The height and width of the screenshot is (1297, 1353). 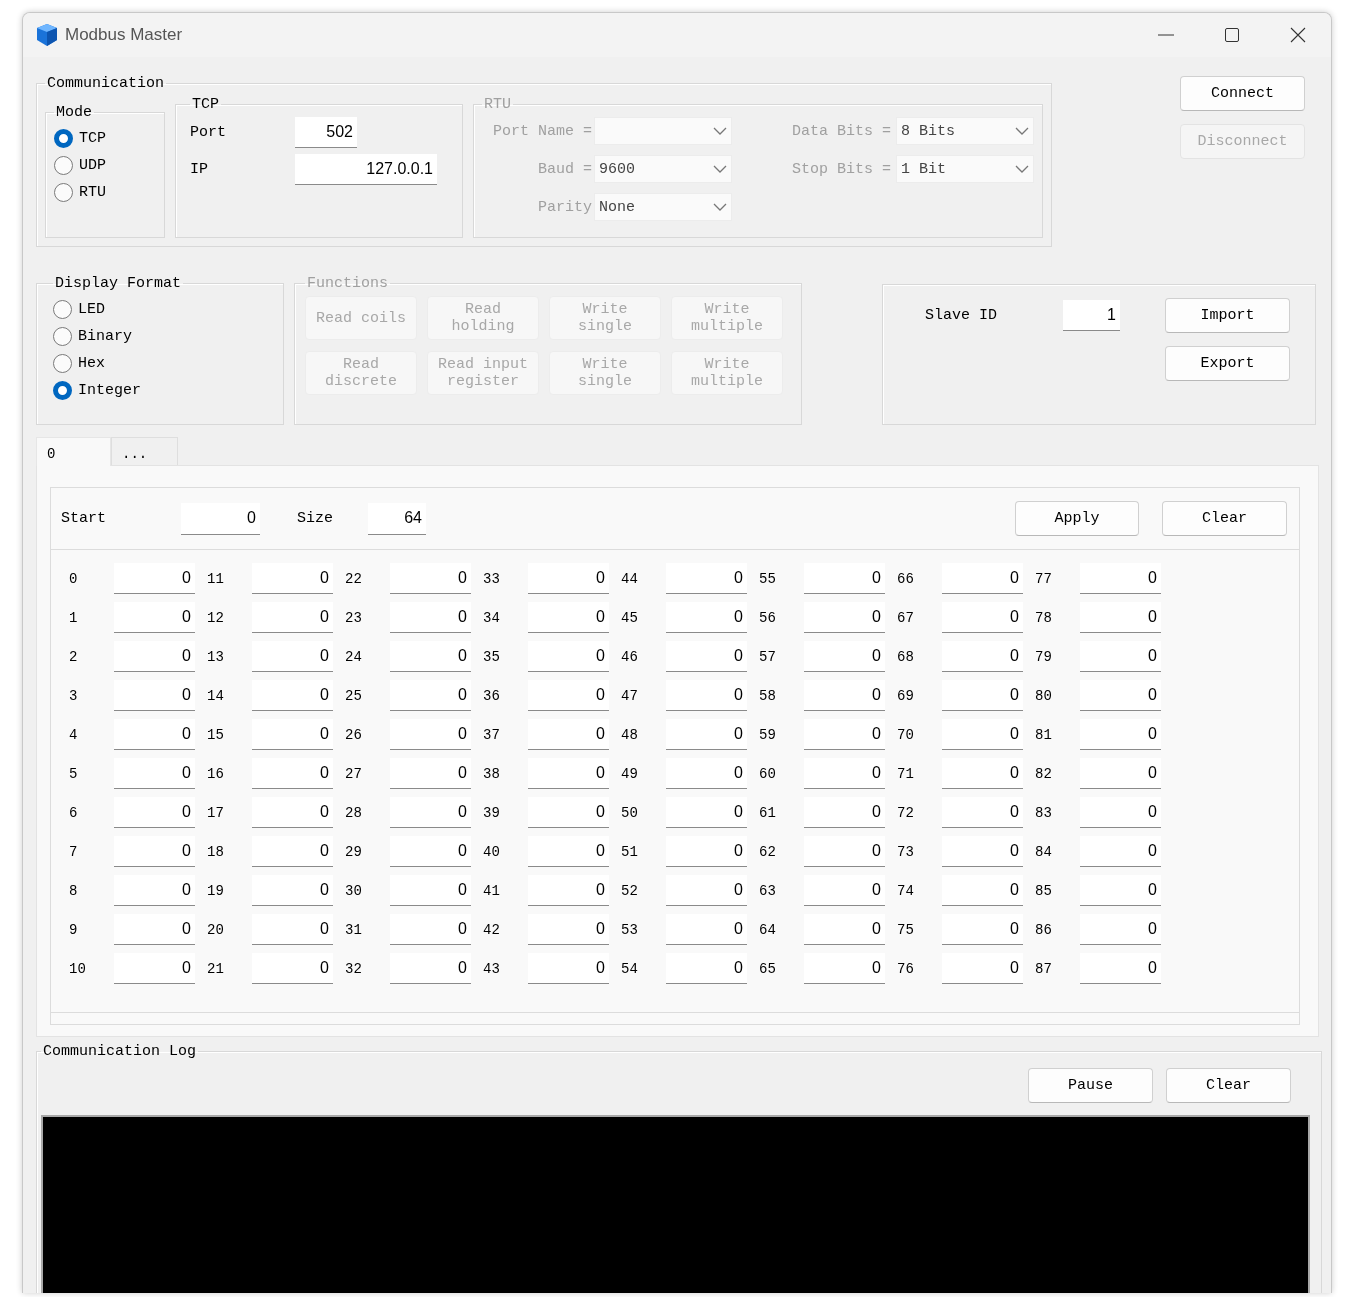 I want to click on input-field: 127.0.0.1, so click(x=366, y=169).